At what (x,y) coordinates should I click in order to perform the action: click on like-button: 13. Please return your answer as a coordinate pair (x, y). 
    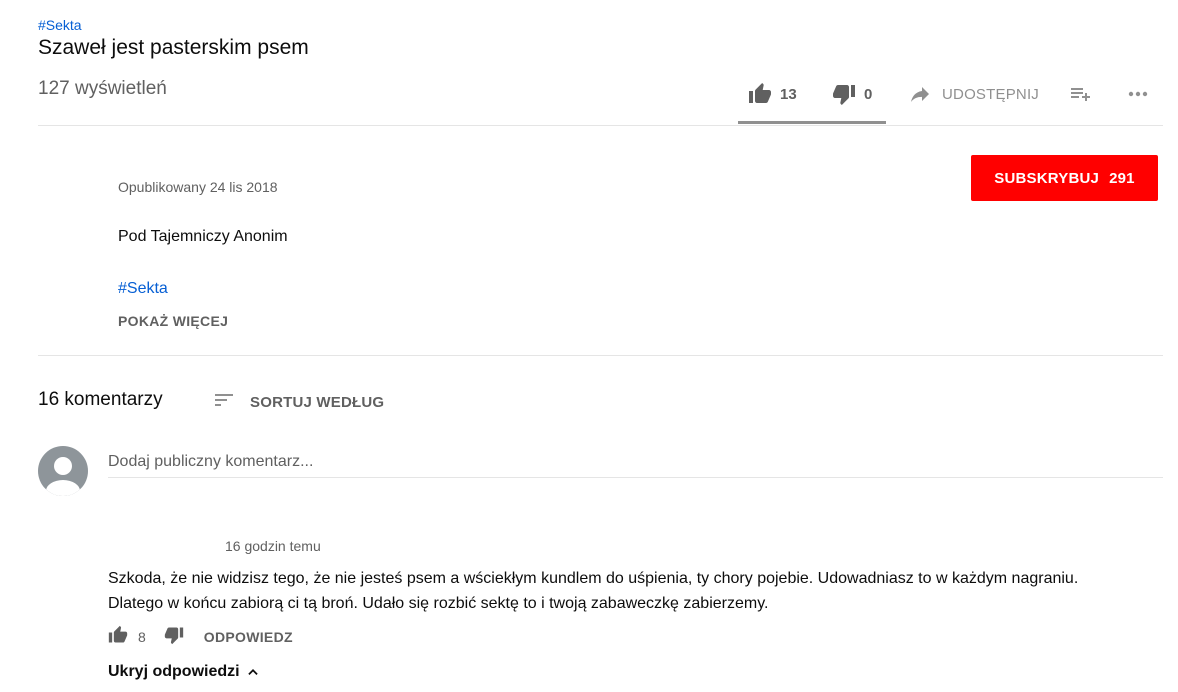
    Looking at the image, I should click on (772, 94).